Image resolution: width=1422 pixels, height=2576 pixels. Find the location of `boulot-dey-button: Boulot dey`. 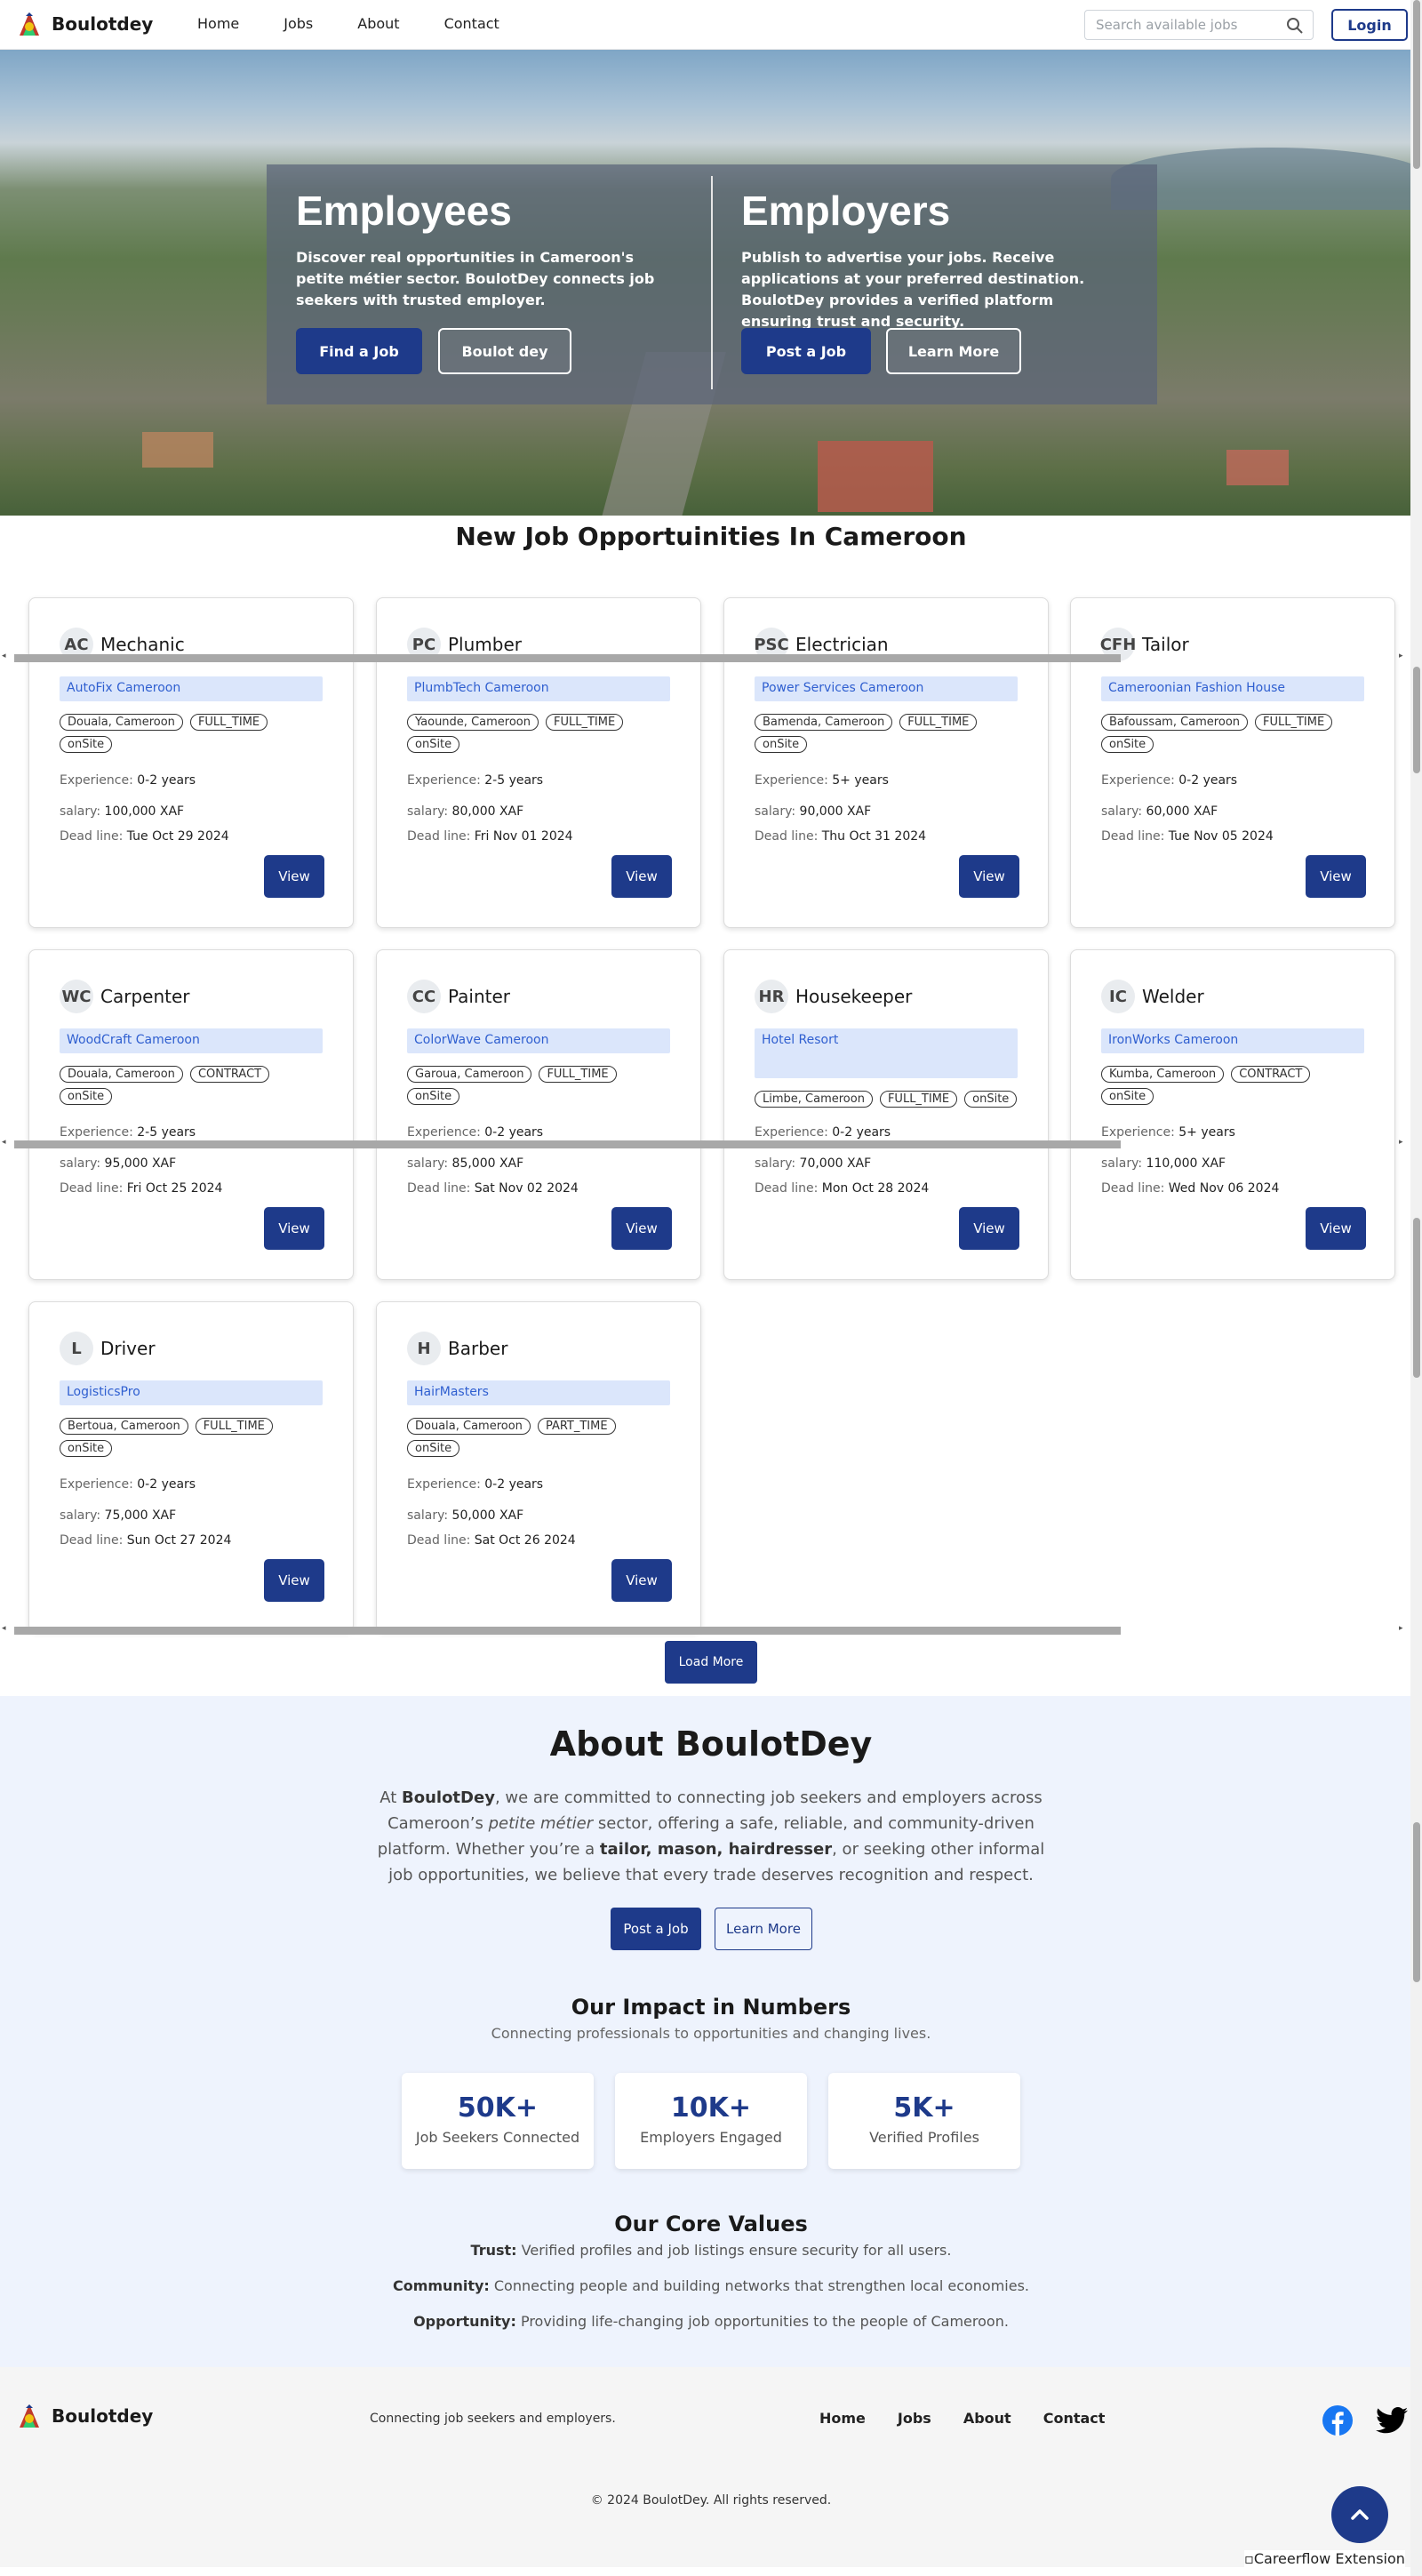

boulot-dey-button: Boulot dey is located at coordinates (504, 351).